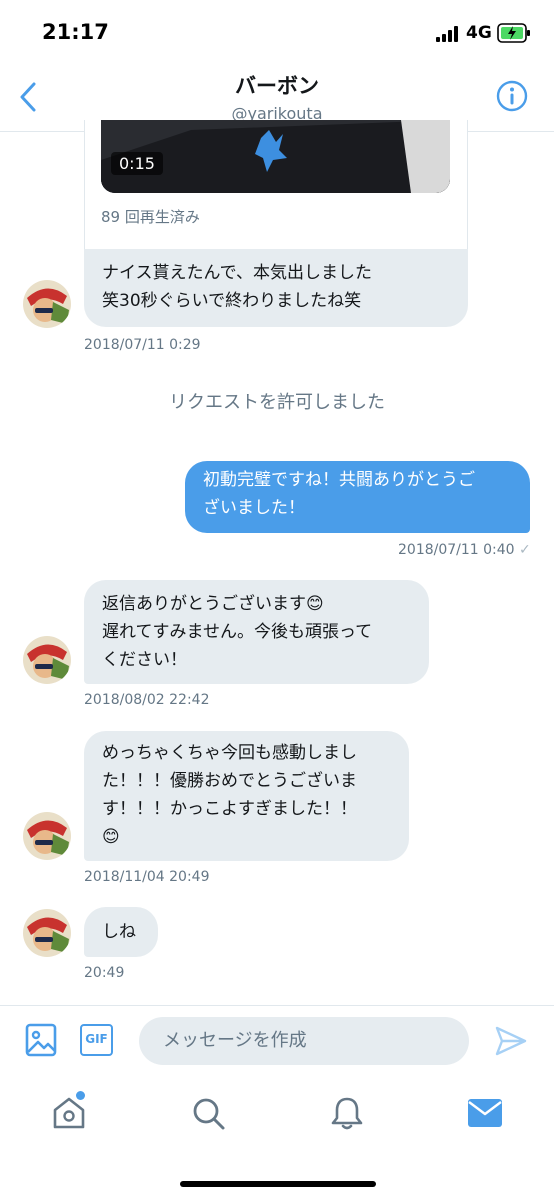 This screenshot has width=554, height=1200. What do you see at coordinates (208, 1113) in the screenshot?
I see `search-icon` at bounding box center [208, 1113].